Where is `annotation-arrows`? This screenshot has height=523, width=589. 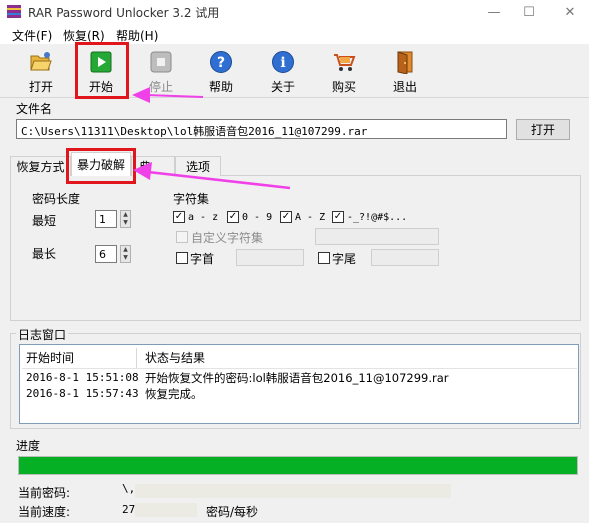
annotation-arrows is located at coordinates (211, 138).